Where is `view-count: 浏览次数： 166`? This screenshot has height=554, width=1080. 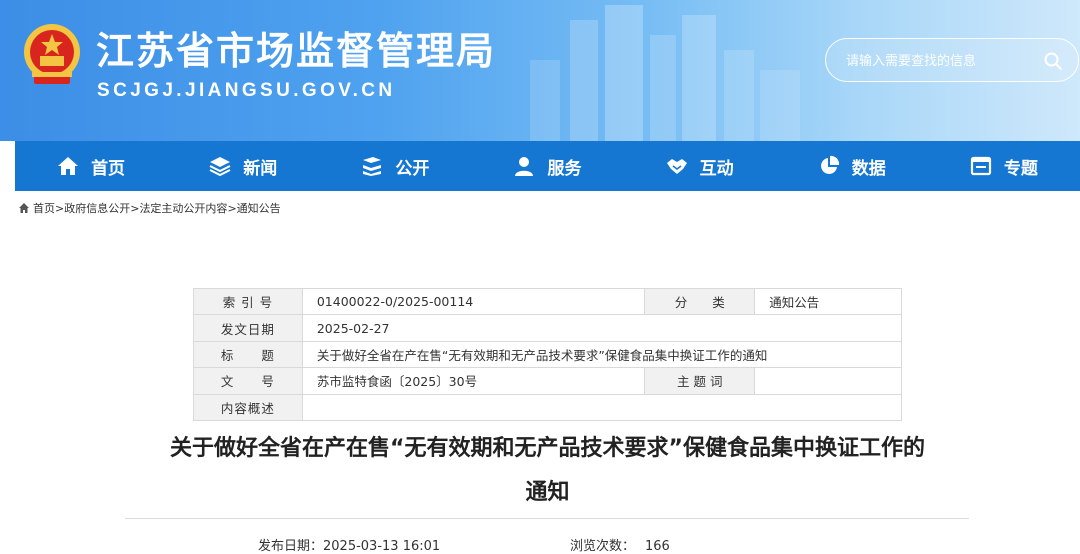
view-count: 浏览次数： 166 is located at coordinates (620, 544).